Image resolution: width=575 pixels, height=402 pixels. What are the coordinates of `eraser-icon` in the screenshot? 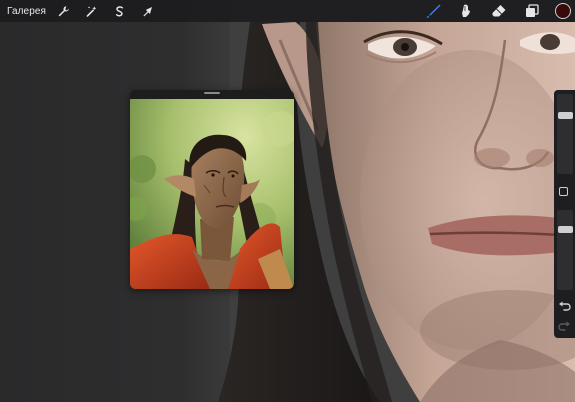 It's located at (499, 11).